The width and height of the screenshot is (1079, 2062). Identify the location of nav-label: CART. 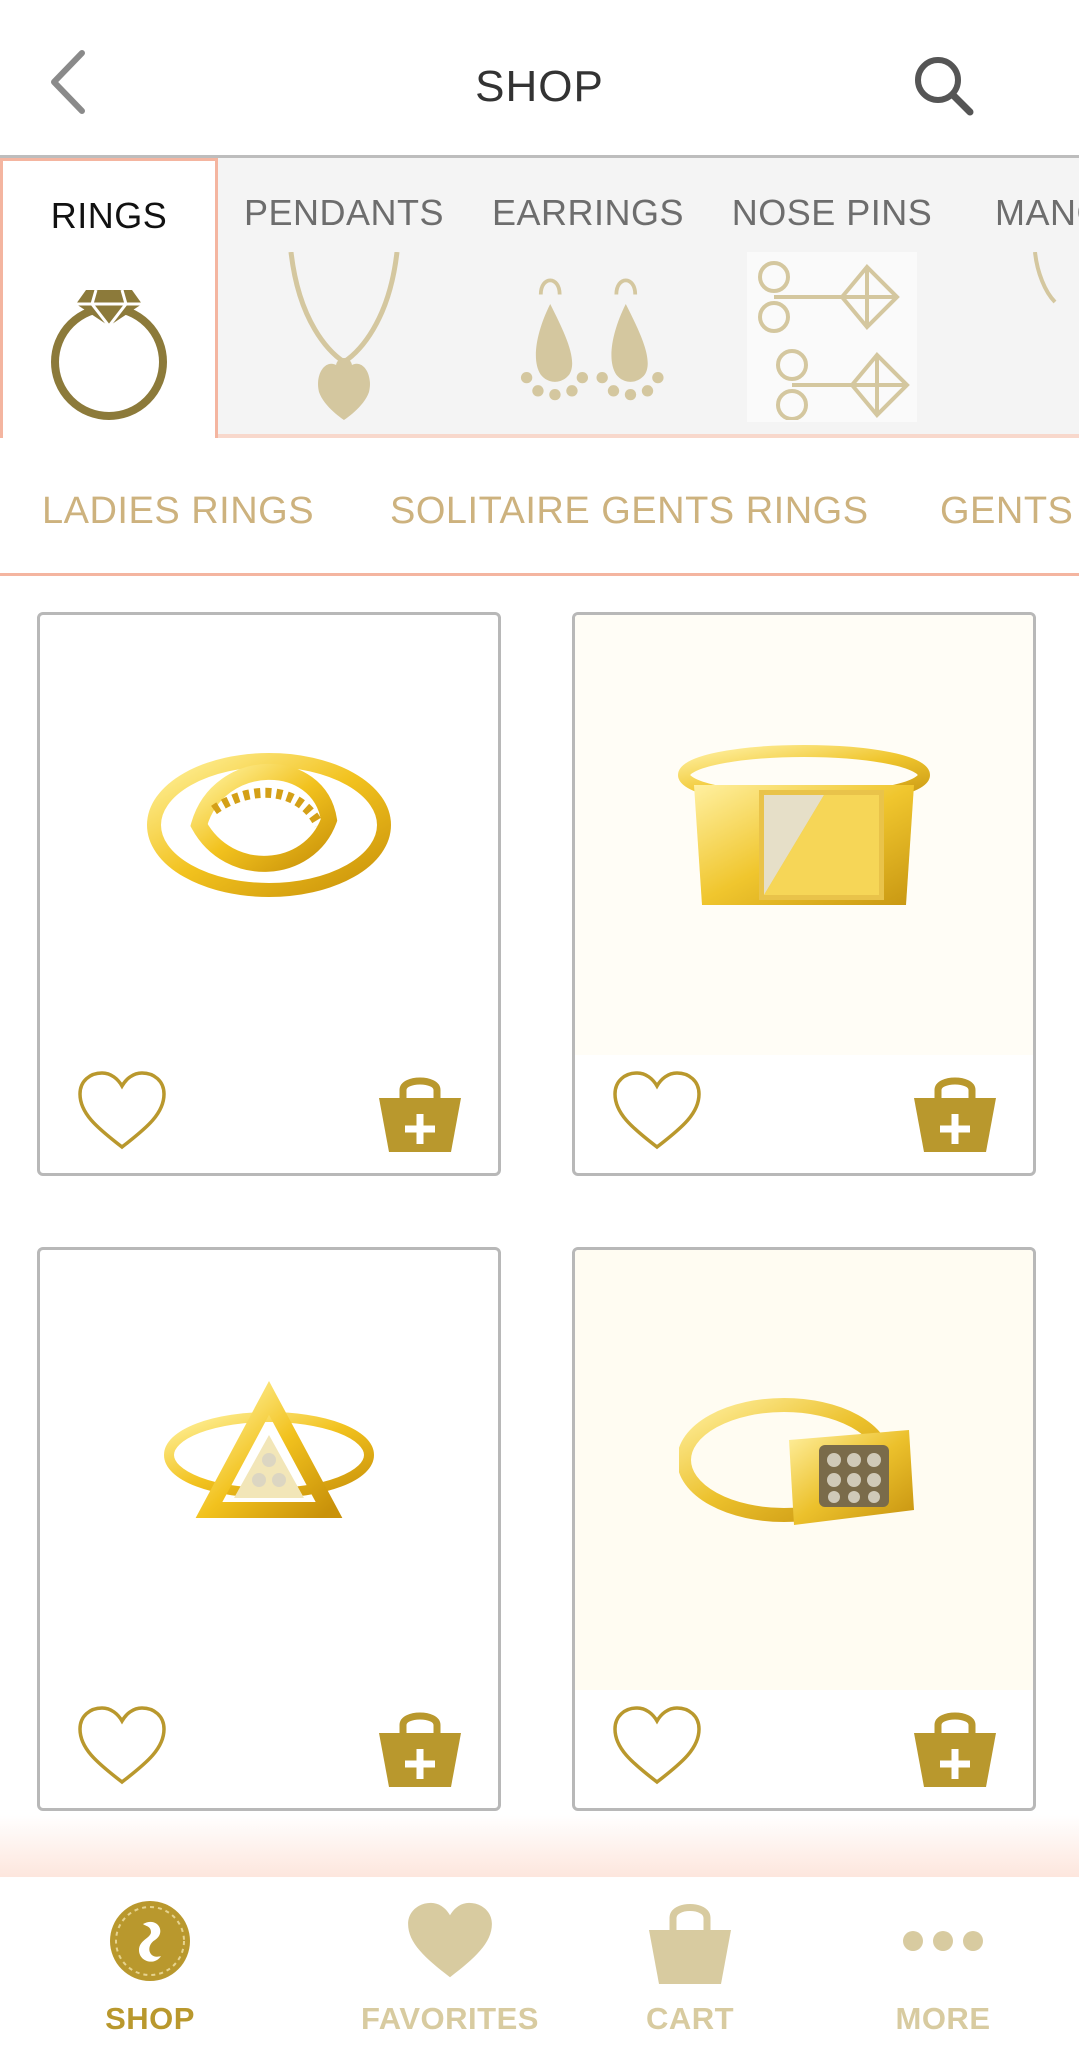
(690, 2018).